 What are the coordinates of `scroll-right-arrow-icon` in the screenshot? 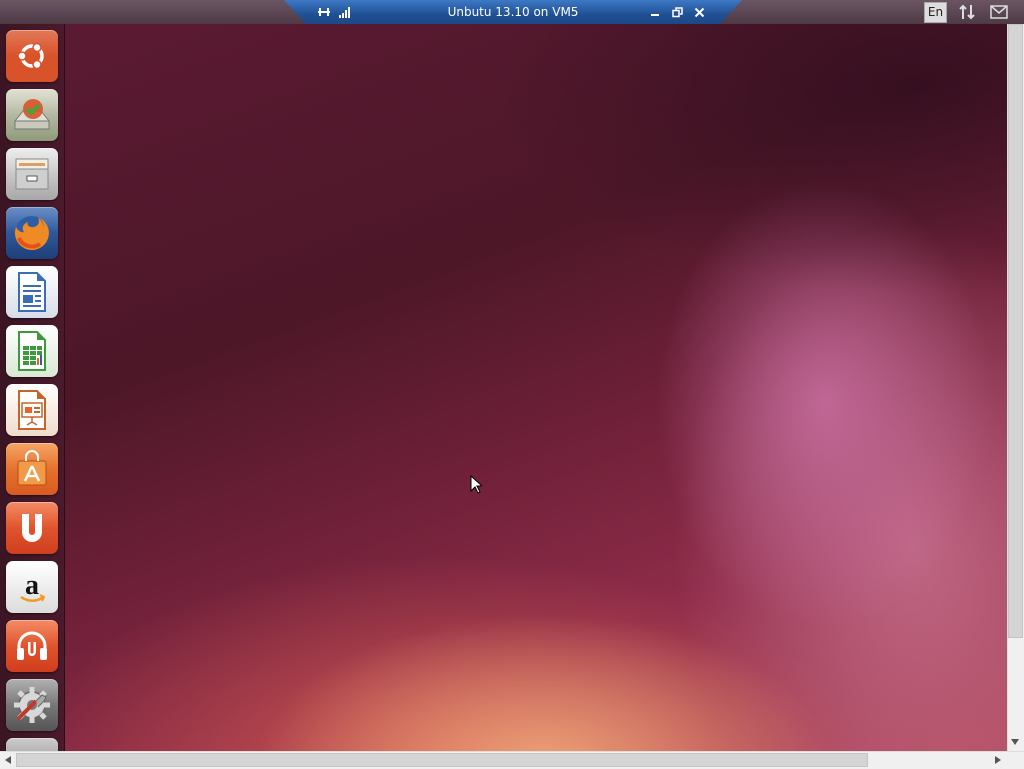 It's located at (998, 760).